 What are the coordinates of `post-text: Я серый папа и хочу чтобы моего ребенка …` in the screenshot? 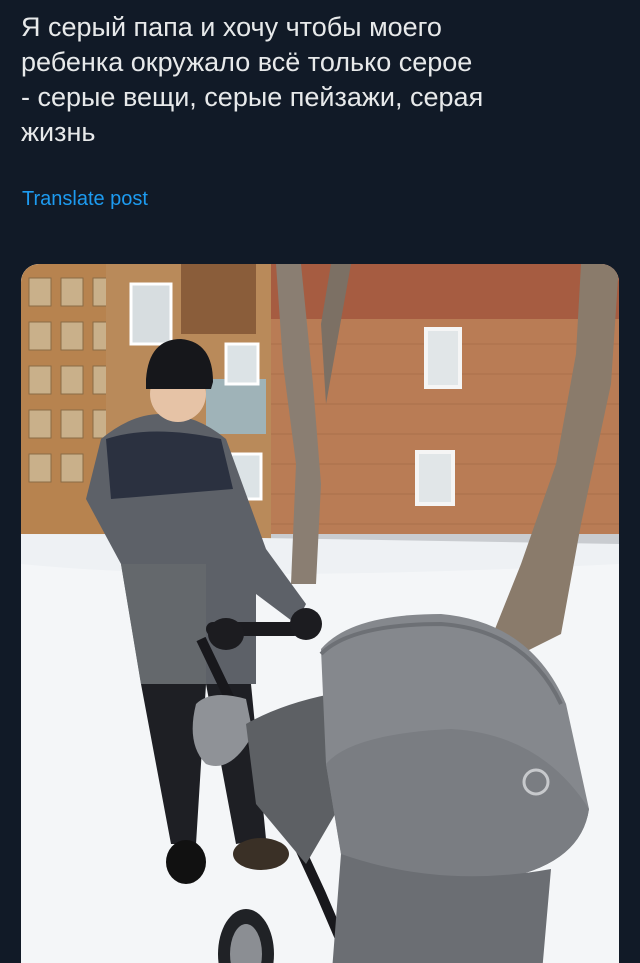 It's located at (252, 79).